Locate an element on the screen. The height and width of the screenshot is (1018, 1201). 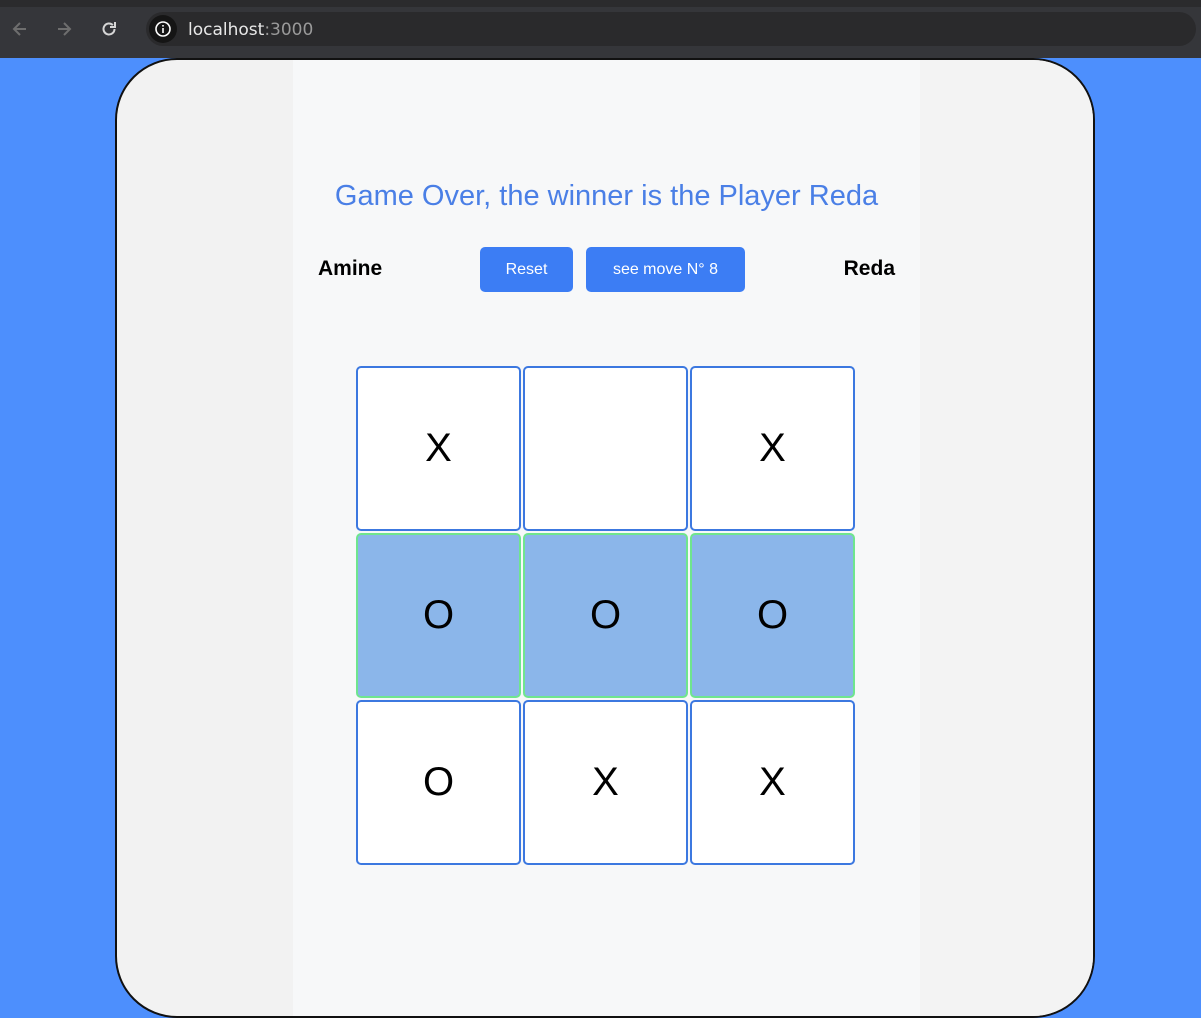
forward-button is located at coordinates (64, 29).